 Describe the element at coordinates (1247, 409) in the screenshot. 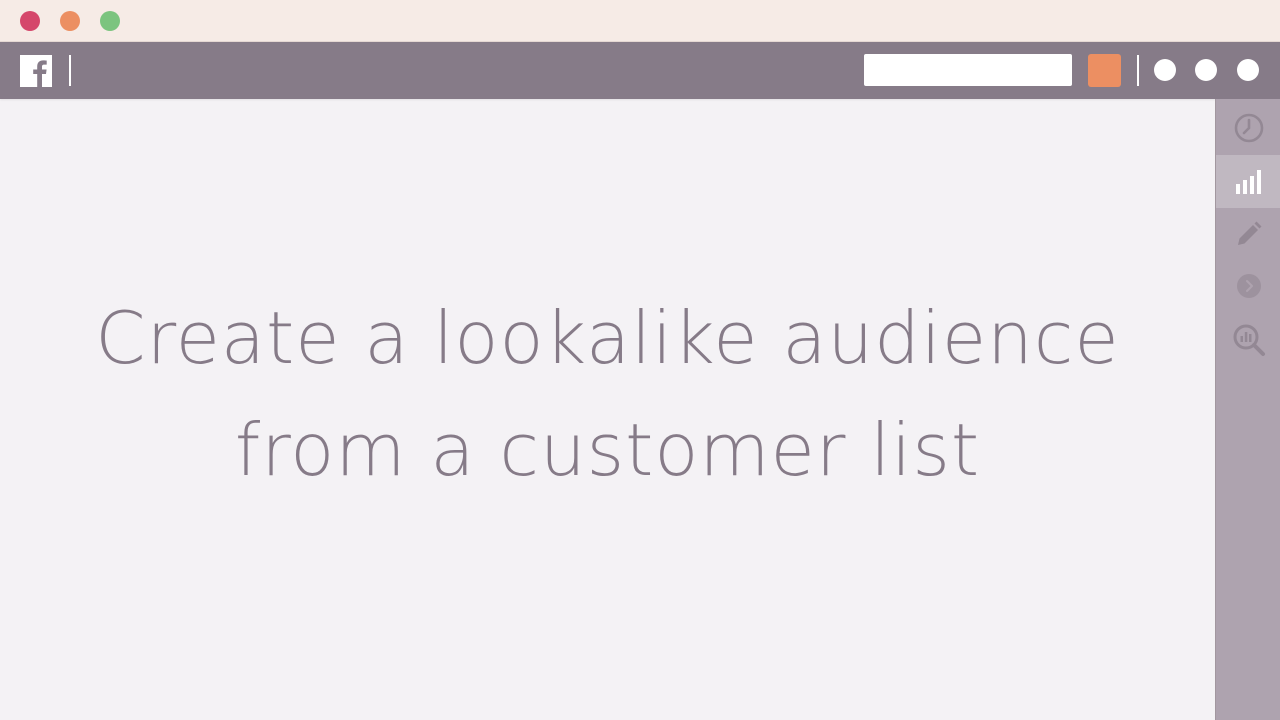

I see `right-sidebar` at that location.